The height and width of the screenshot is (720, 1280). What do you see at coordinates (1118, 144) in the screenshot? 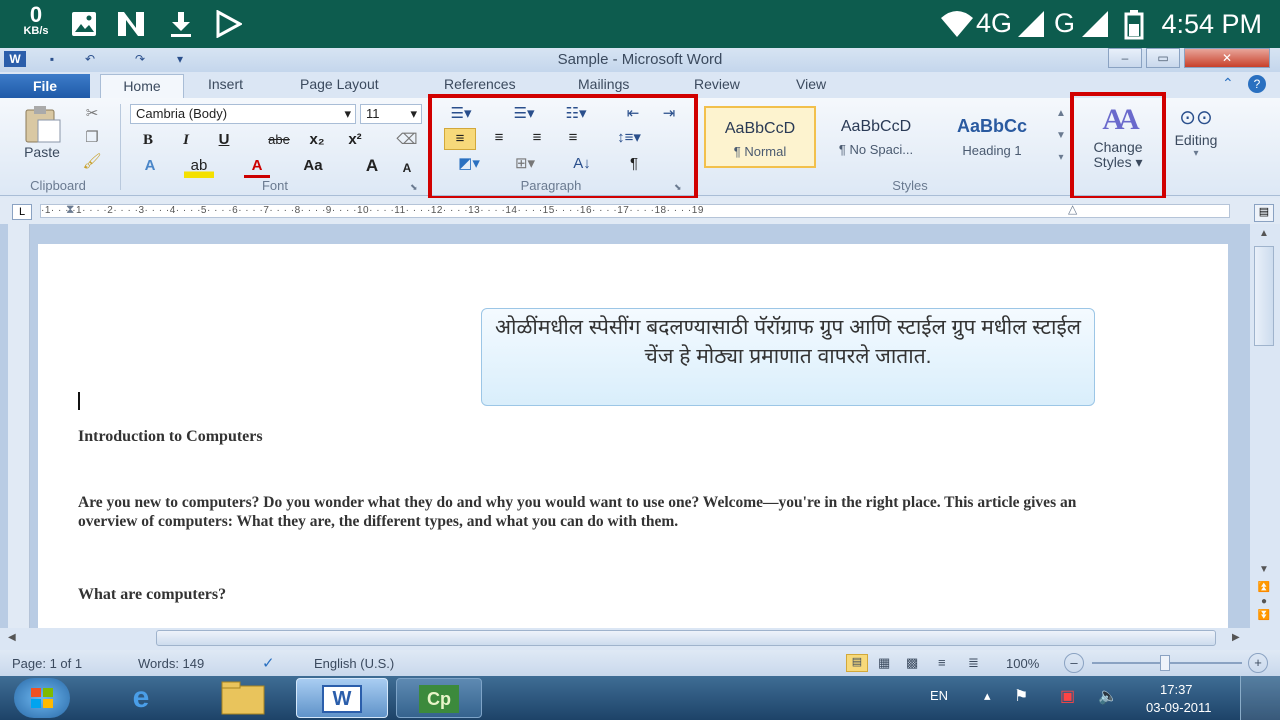
I see `change-styles-button: AA Change Styles ▾` at bounding box center [1118, 144].